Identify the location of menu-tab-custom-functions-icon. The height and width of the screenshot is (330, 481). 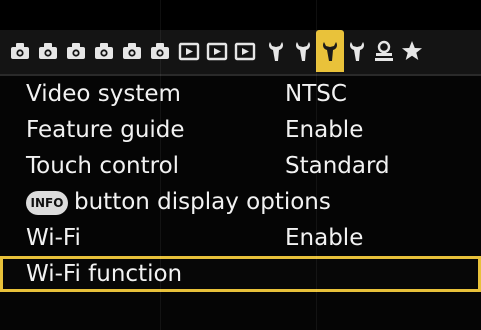
(384, 51).